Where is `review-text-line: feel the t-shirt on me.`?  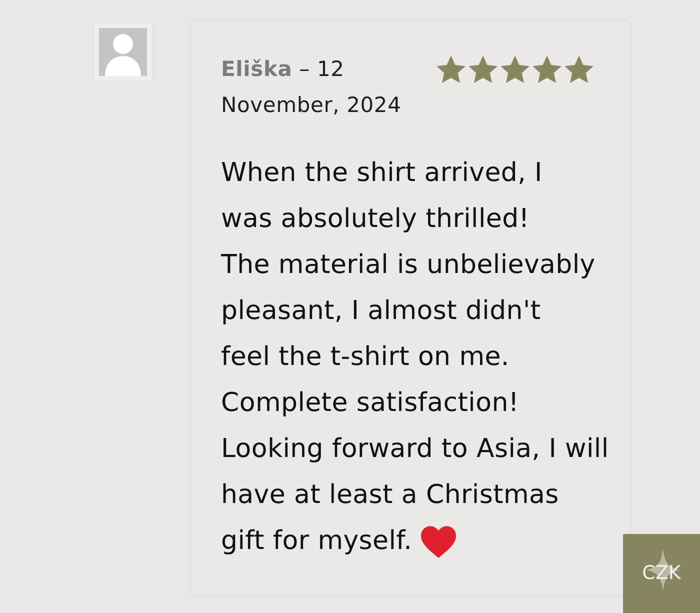
review-text-line: feel the t-shirt on me. is located at coordinates (365, 357).